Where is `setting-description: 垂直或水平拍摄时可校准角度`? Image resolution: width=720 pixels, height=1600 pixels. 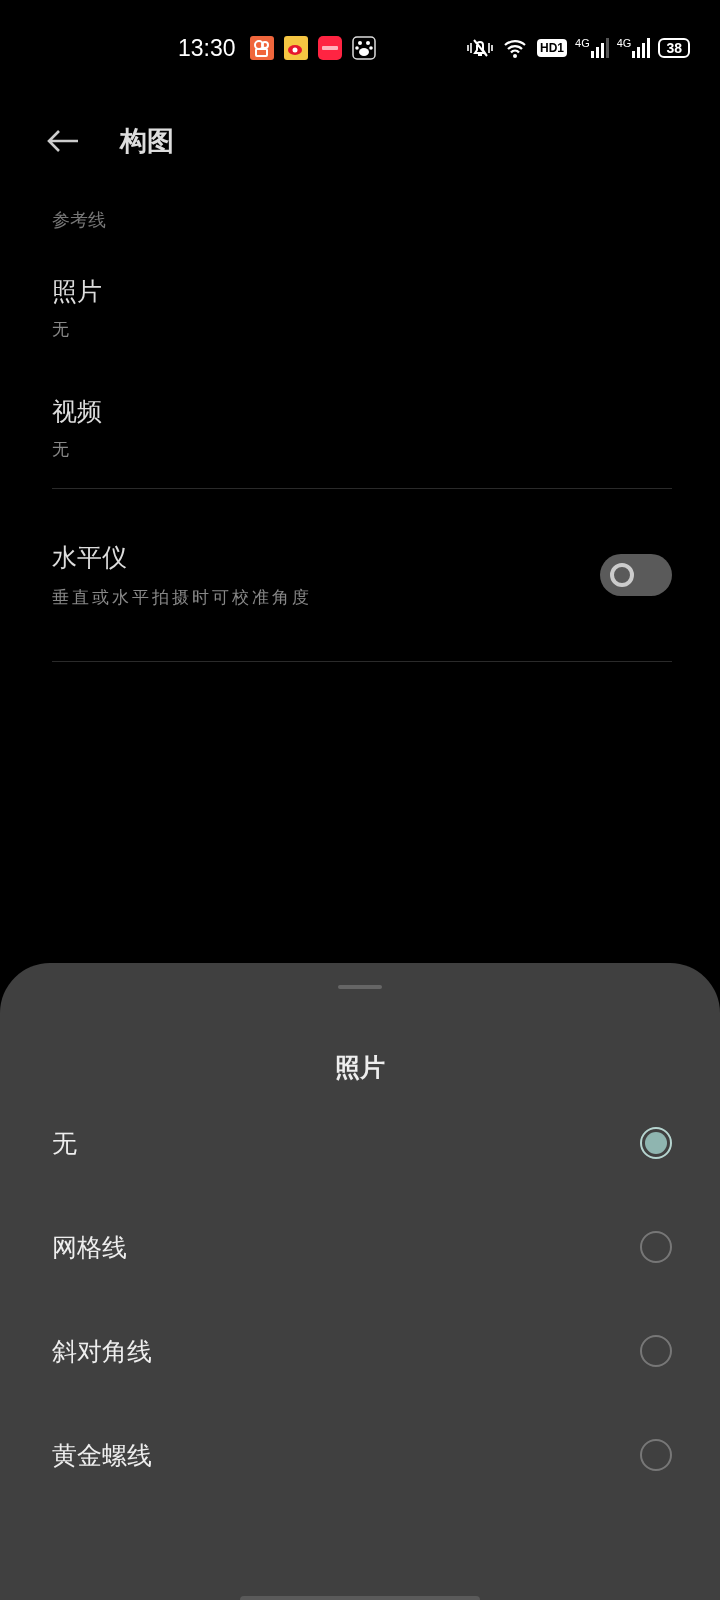
setting-description: 垂直或水平拍摄时可校准角度 is located at coordinates (182, 597).